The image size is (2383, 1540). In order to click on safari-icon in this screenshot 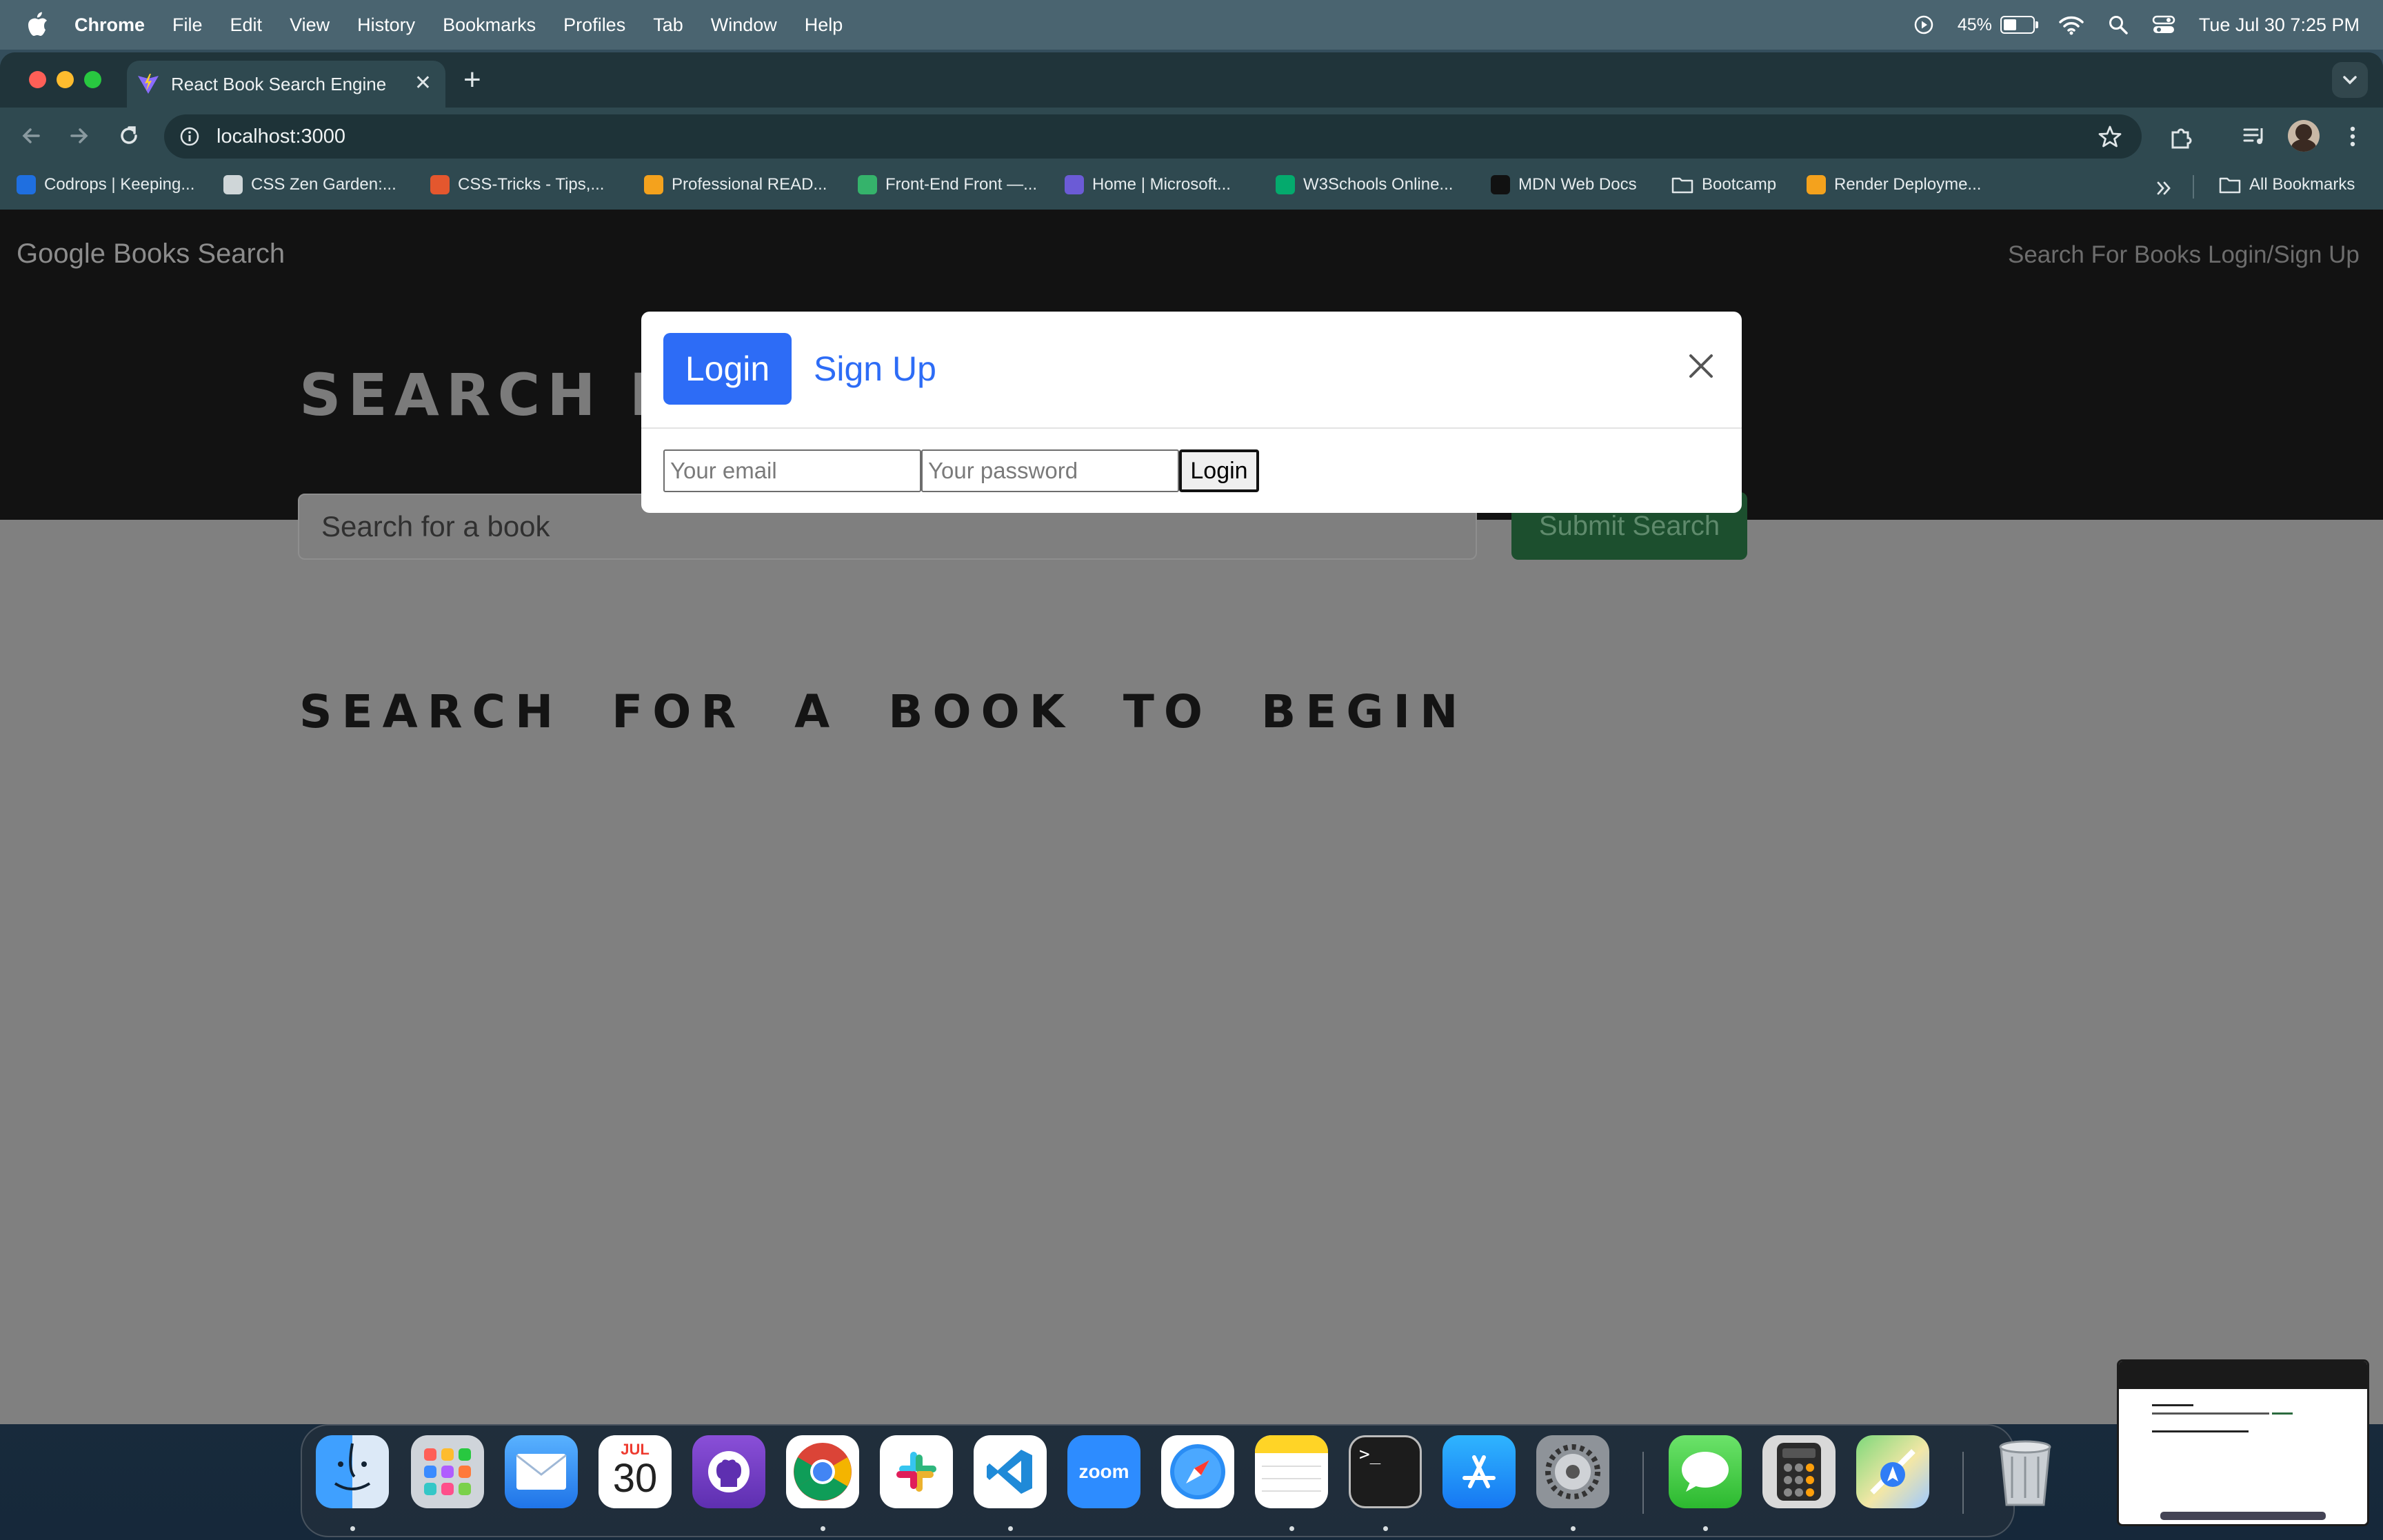, I will do `click(1197, 1472)`.